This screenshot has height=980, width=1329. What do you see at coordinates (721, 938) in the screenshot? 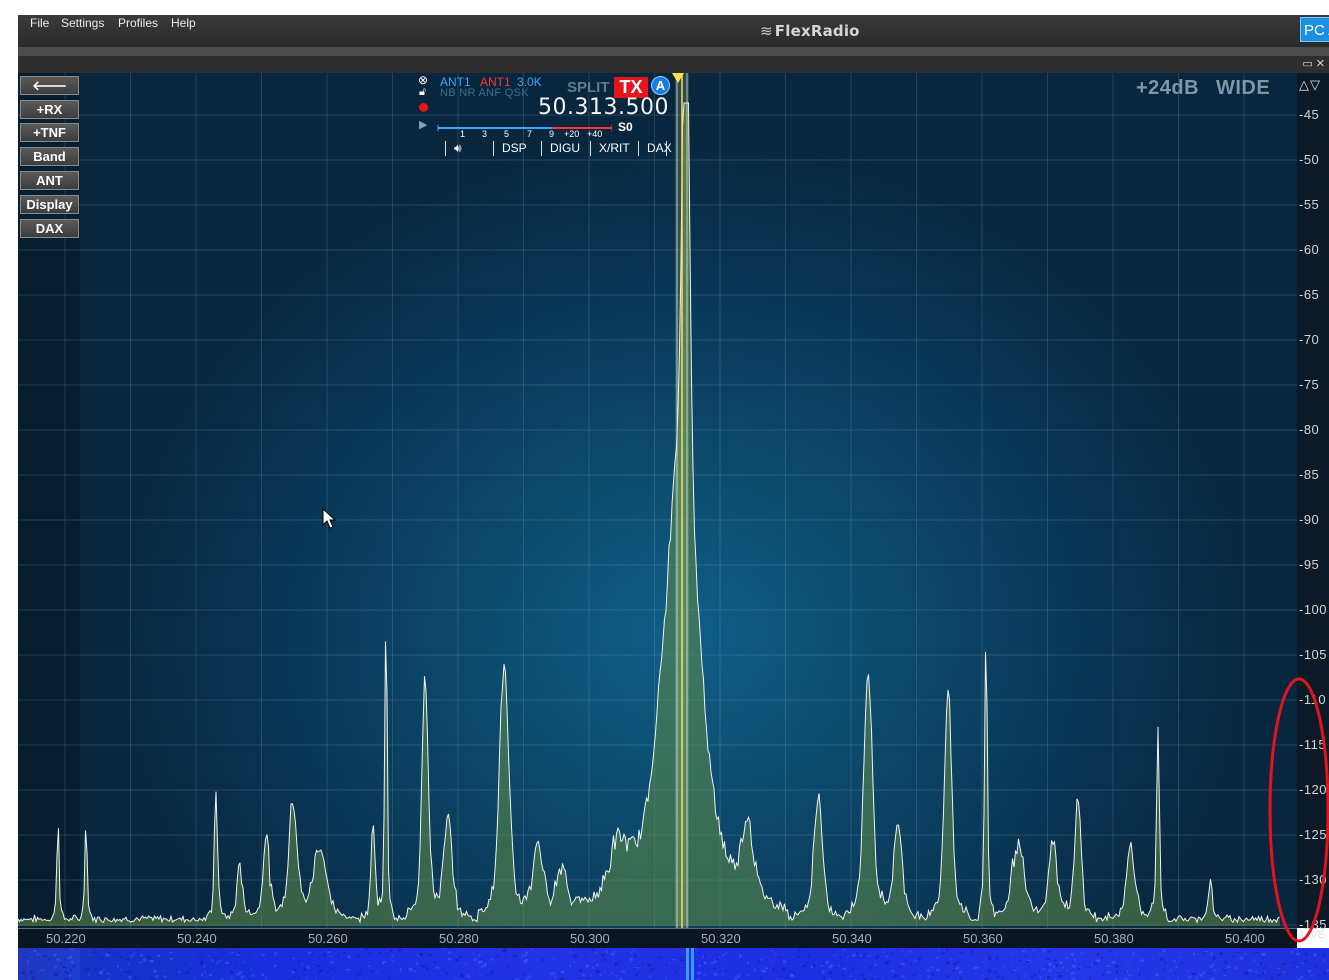
I see `freq-label: 50.320` at bounding box center [721, 938].